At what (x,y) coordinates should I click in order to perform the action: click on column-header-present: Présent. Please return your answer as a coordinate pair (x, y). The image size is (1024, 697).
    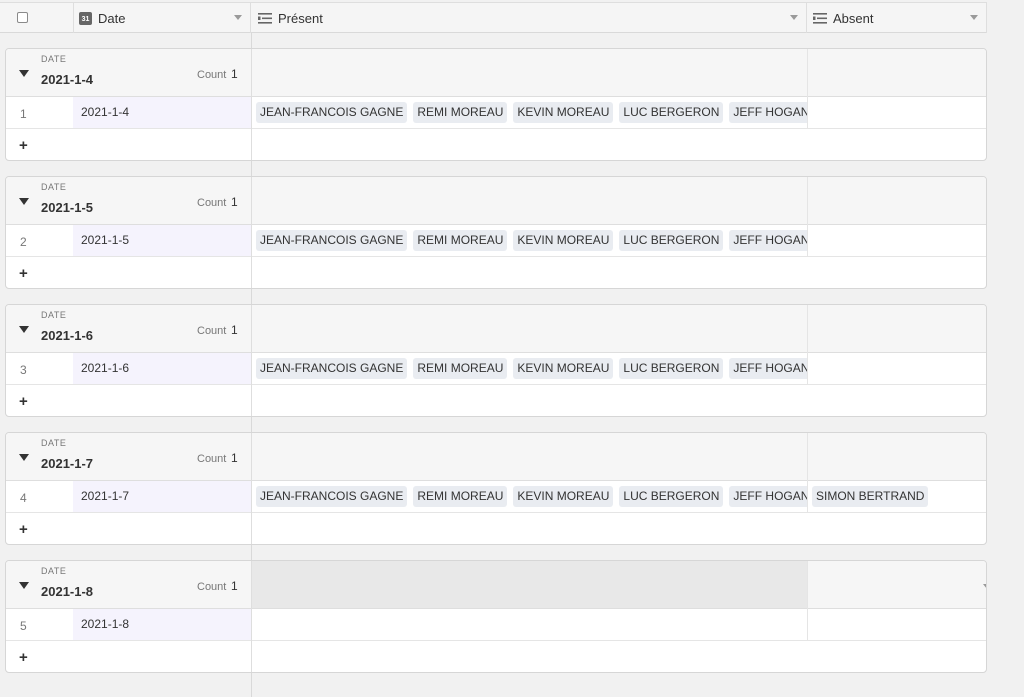
    Looking at the image, I should click on (529, 18).